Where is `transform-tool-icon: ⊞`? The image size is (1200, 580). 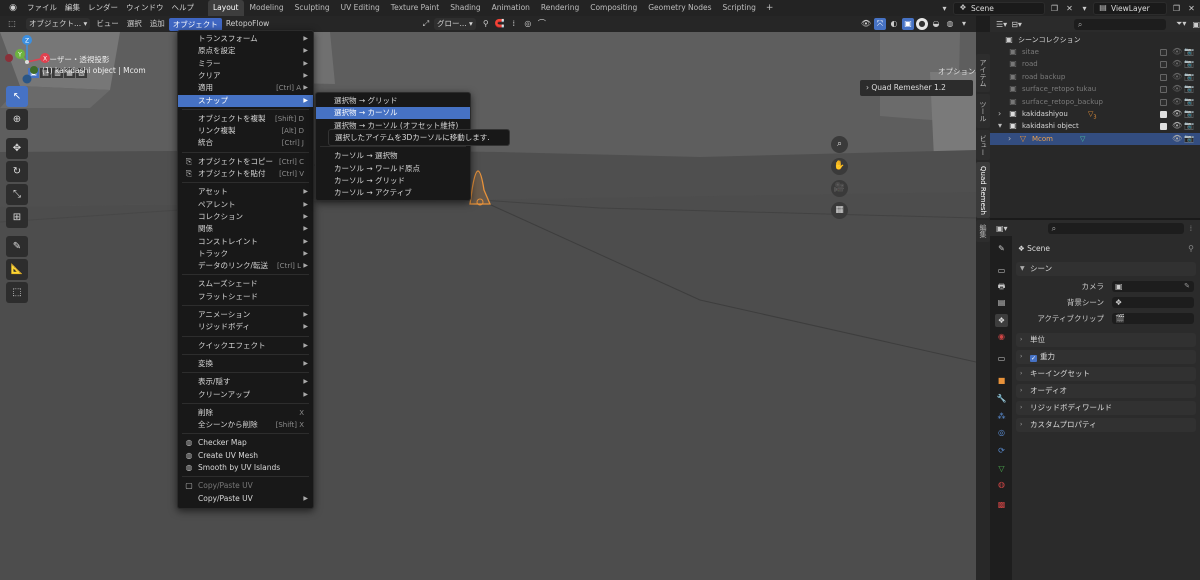
transform-tool-icon: ⊞ is located at coordinates (17, 217).